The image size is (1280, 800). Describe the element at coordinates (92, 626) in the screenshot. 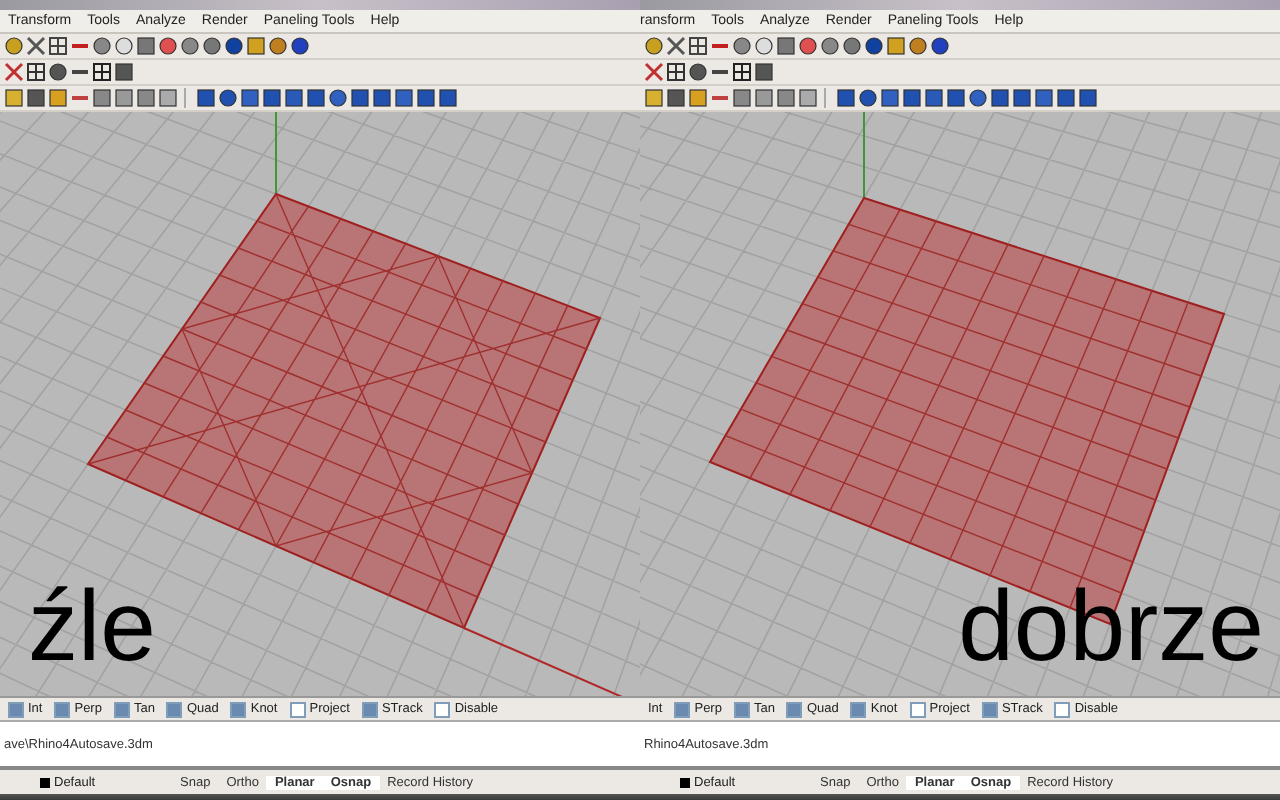

I see `caption: źle` at that location.